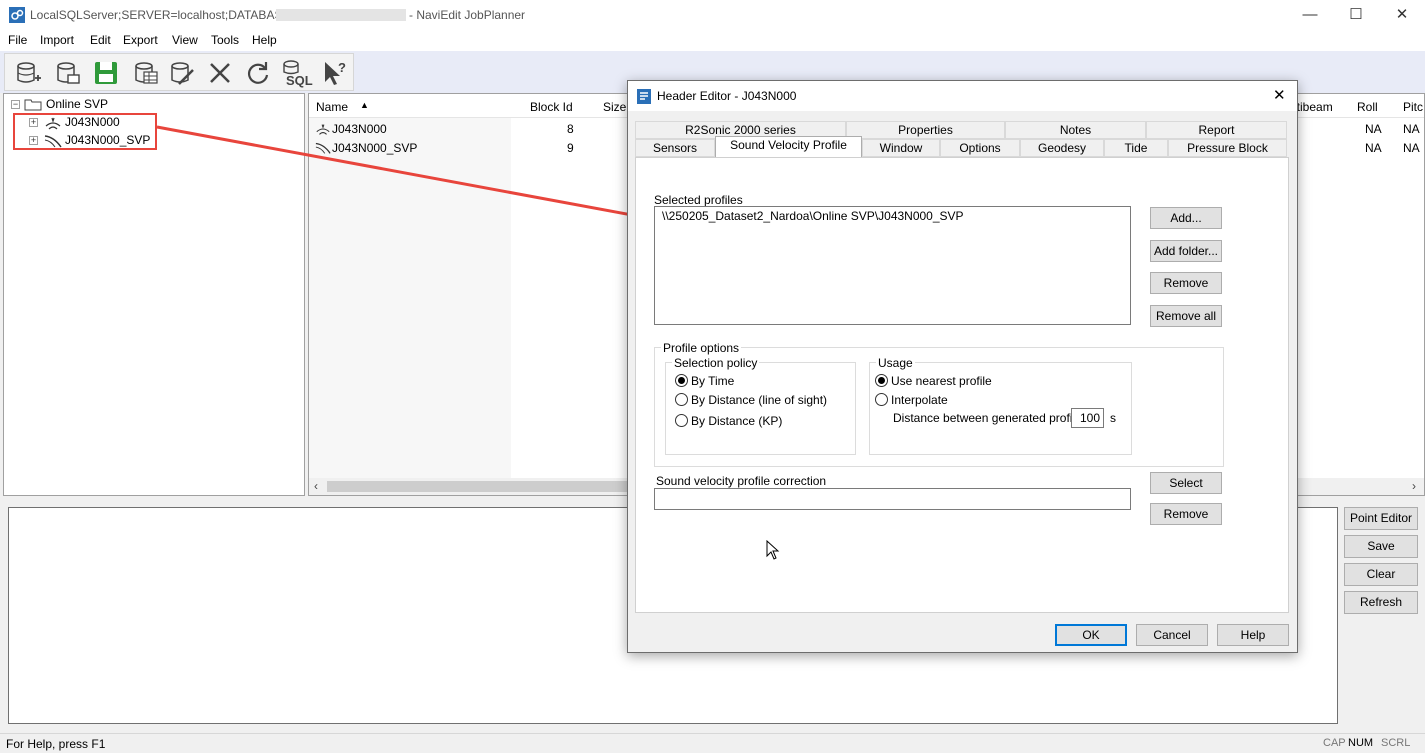 The width and height of the screenshot is (1425, 753). Describe the element at coordinates (881, 380) in the screenshot. I see `radio-use-nearest-profile` at that location.